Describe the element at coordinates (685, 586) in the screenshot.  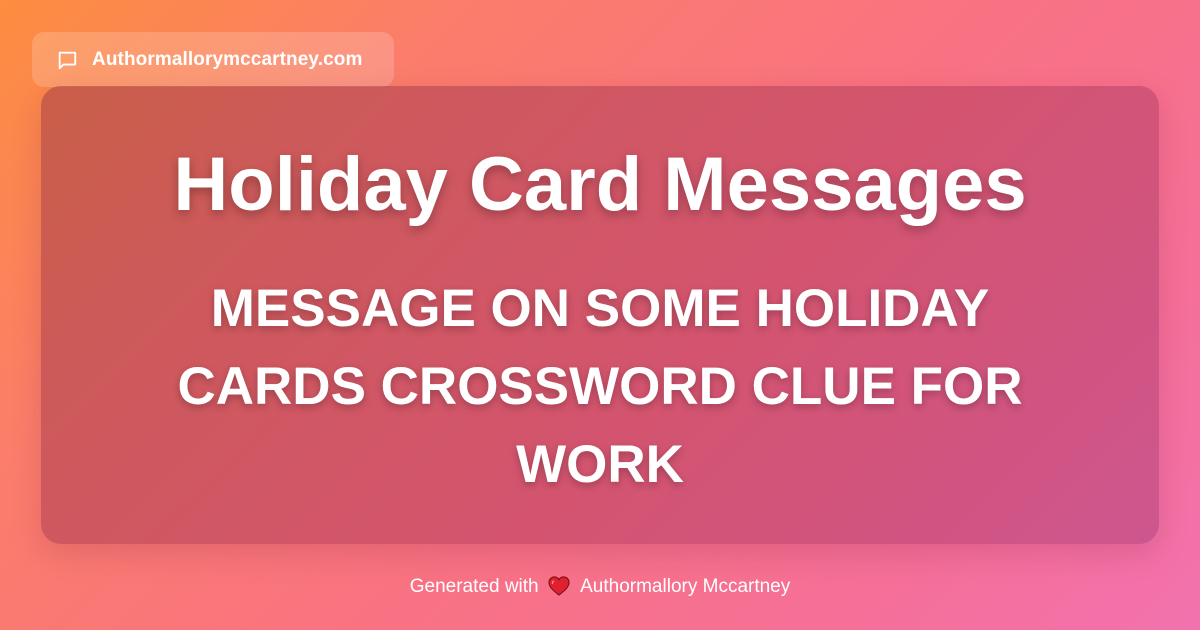
I see `footer-author: Authormallory Mccartney` at that location.